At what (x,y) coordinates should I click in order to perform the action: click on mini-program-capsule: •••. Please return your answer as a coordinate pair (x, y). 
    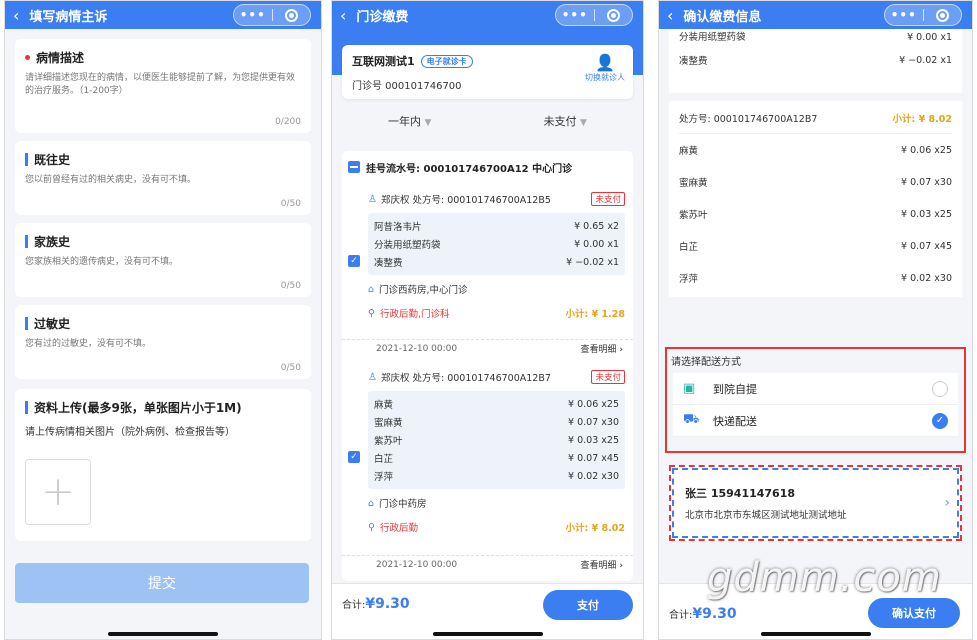
    Looking at the image, I should click on (272, 15).